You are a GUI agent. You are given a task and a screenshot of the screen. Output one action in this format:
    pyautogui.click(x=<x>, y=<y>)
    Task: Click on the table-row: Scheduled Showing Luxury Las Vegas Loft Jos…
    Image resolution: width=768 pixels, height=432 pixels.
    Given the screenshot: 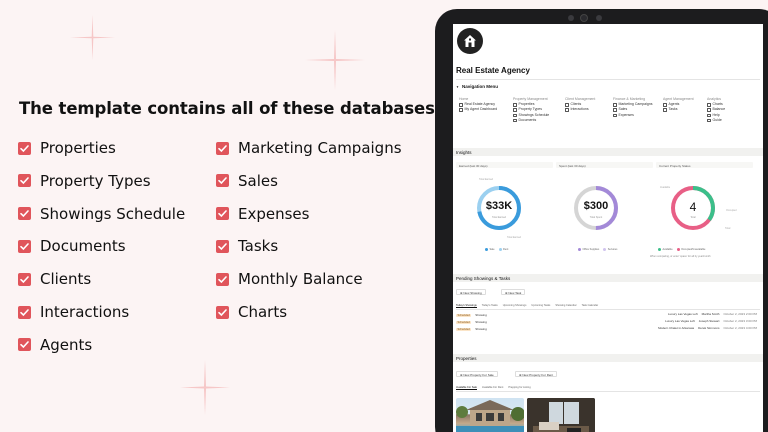 What is the action you would take?
    pyautogui.click(x=608, y=322)
    